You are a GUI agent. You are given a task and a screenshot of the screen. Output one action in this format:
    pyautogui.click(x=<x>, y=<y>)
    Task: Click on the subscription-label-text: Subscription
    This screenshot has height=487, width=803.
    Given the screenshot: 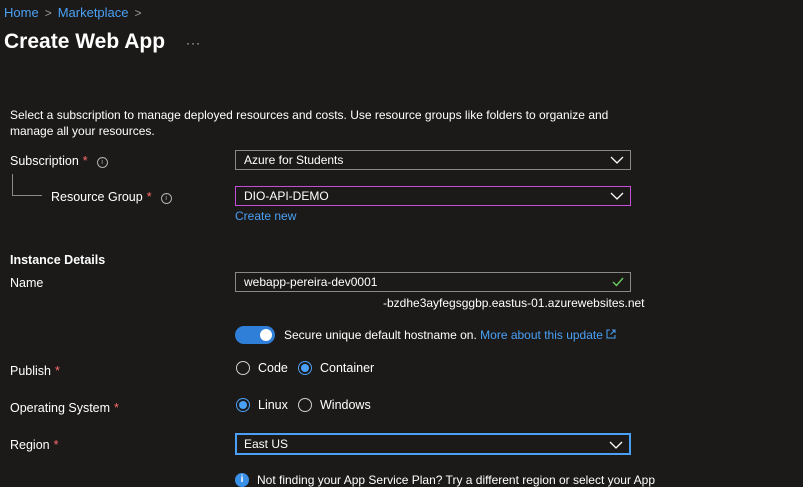 What is the action you would take?
    pyautogui.click(x=44, y=161)
    